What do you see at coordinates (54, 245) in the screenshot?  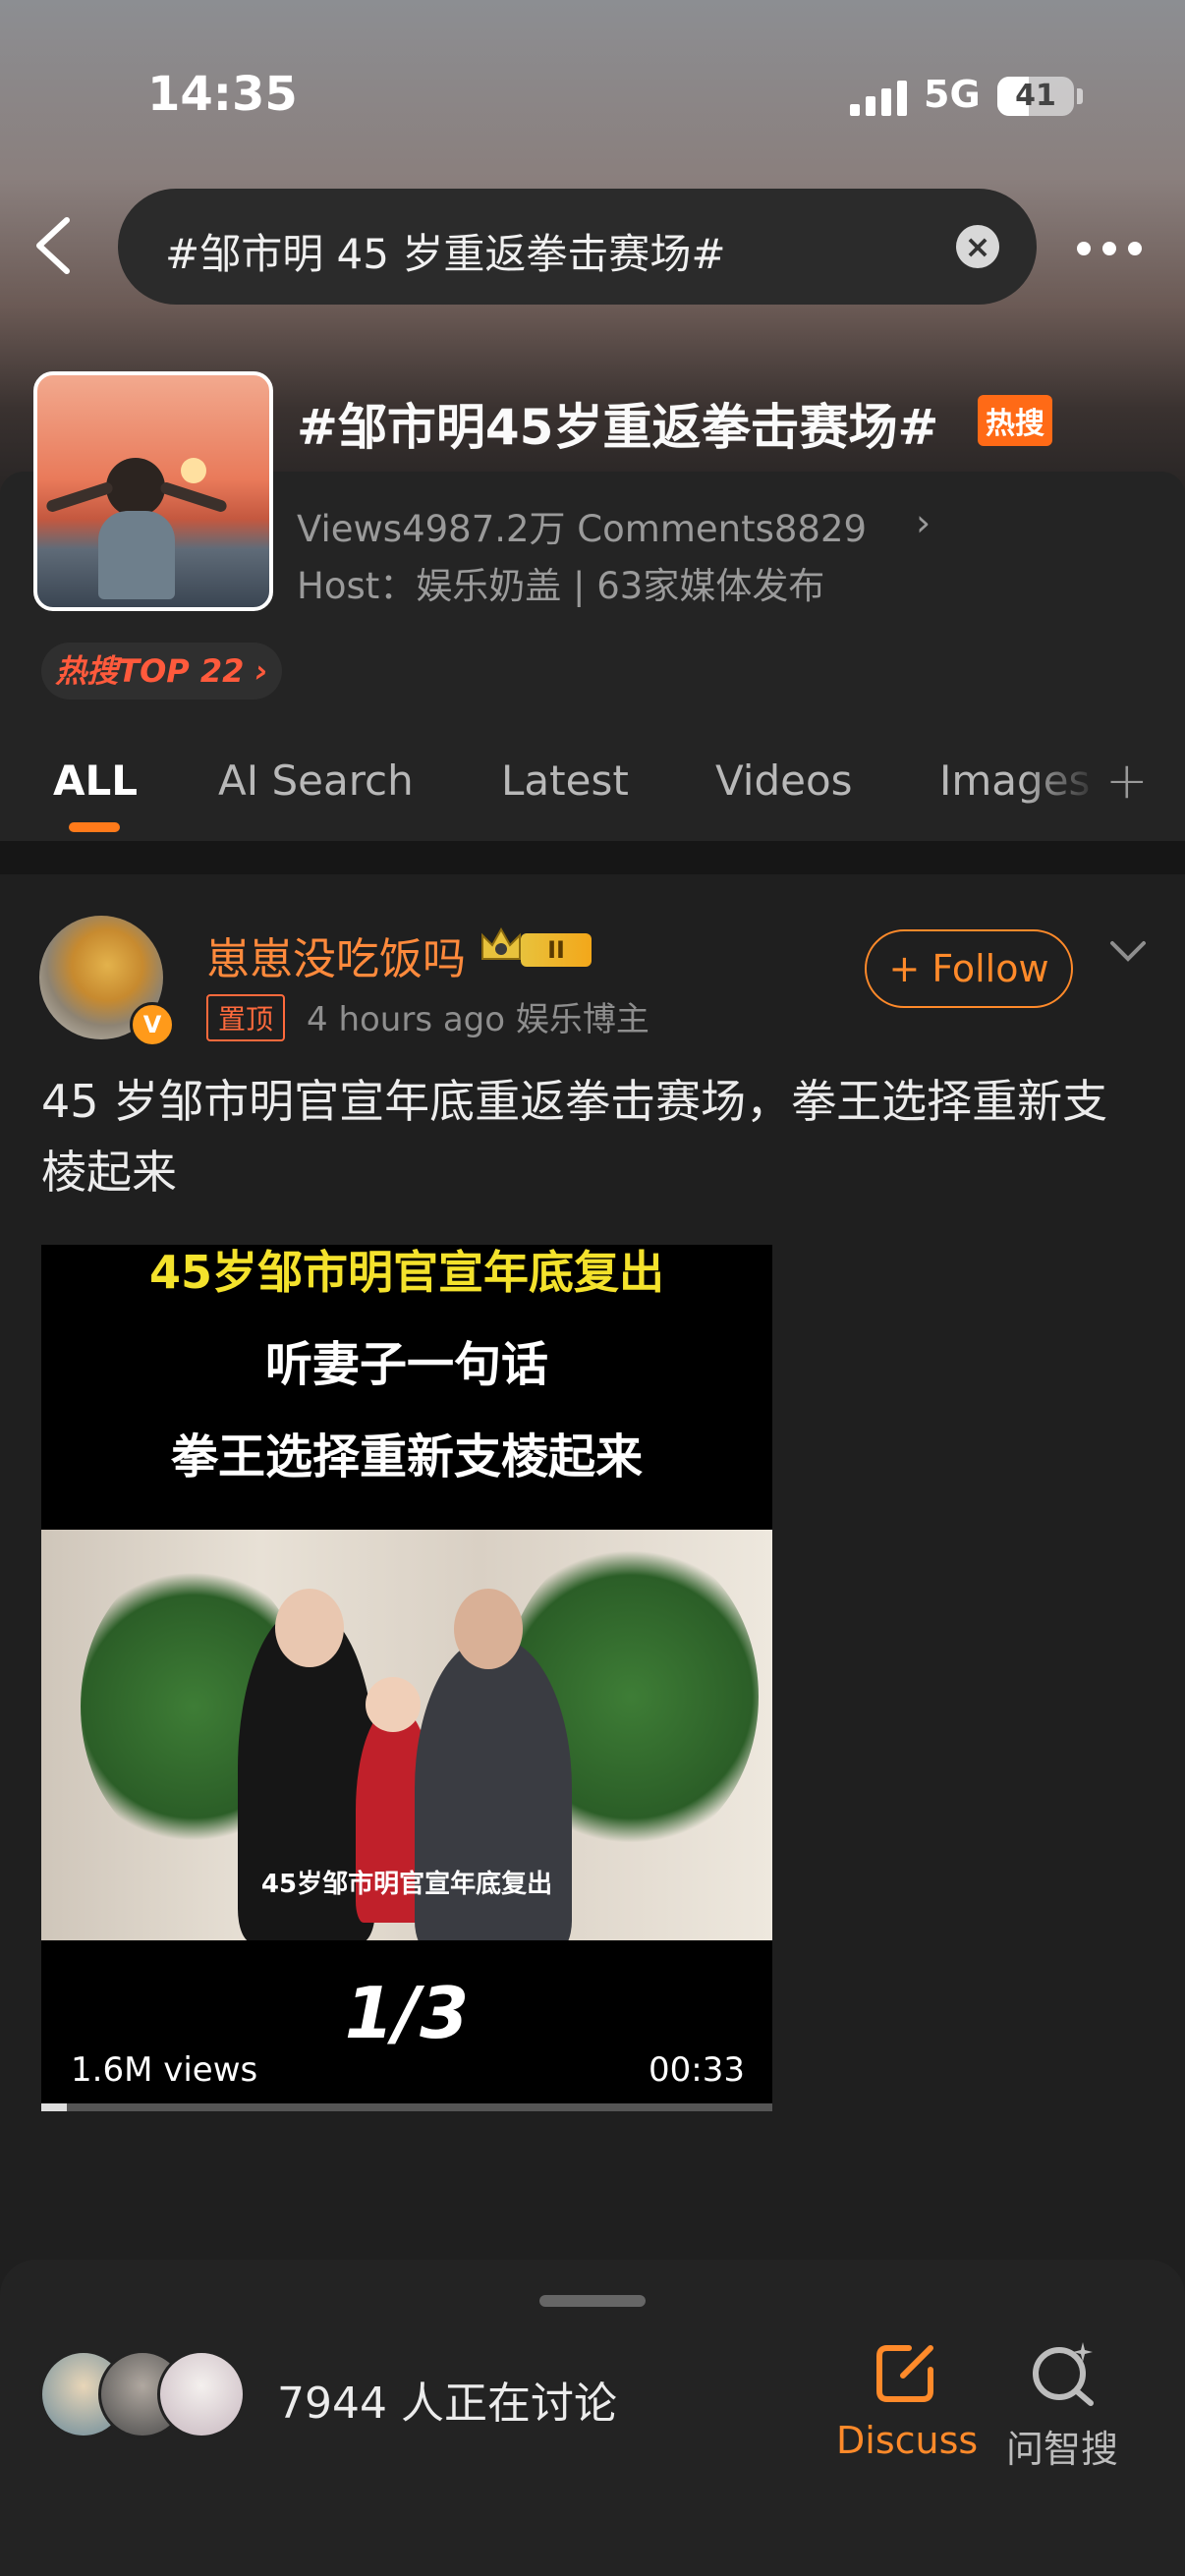 I see `back-icon` at bounding box center [54, 245].